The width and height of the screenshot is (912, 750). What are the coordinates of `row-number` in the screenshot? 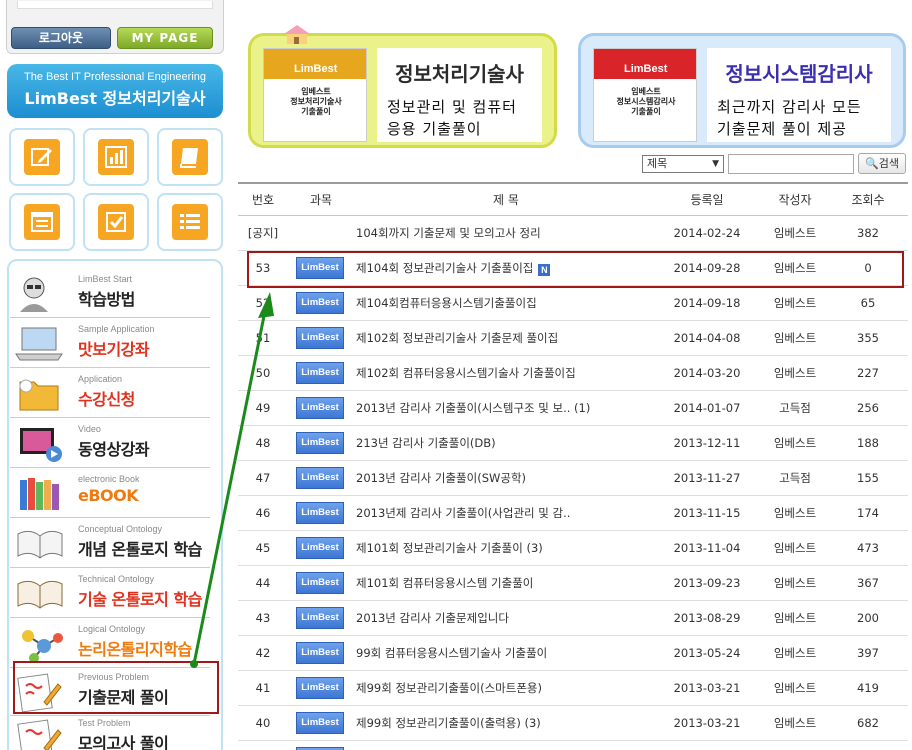 It's located at (263, 745).